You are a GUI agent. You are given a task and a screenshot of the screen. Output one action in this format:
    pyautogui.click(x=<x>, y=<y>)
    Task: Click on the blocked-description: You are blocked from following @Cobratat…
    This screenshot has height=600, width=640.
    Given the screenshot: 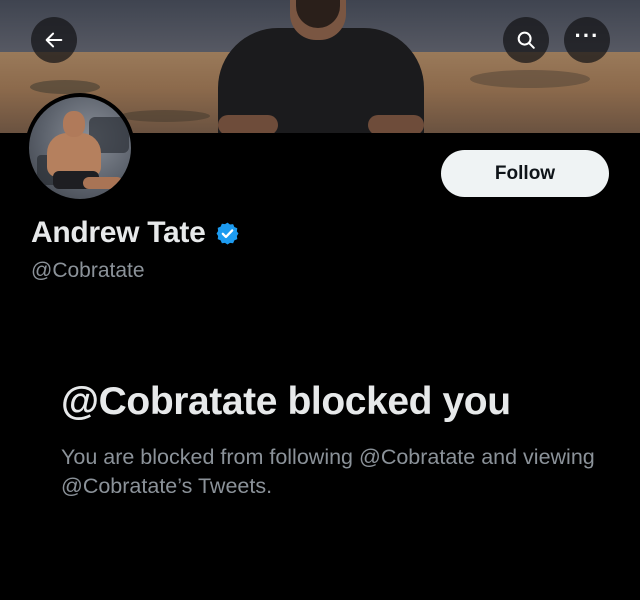 What is the action you would take?
    pyautogui.click(x=328, y=471)
    